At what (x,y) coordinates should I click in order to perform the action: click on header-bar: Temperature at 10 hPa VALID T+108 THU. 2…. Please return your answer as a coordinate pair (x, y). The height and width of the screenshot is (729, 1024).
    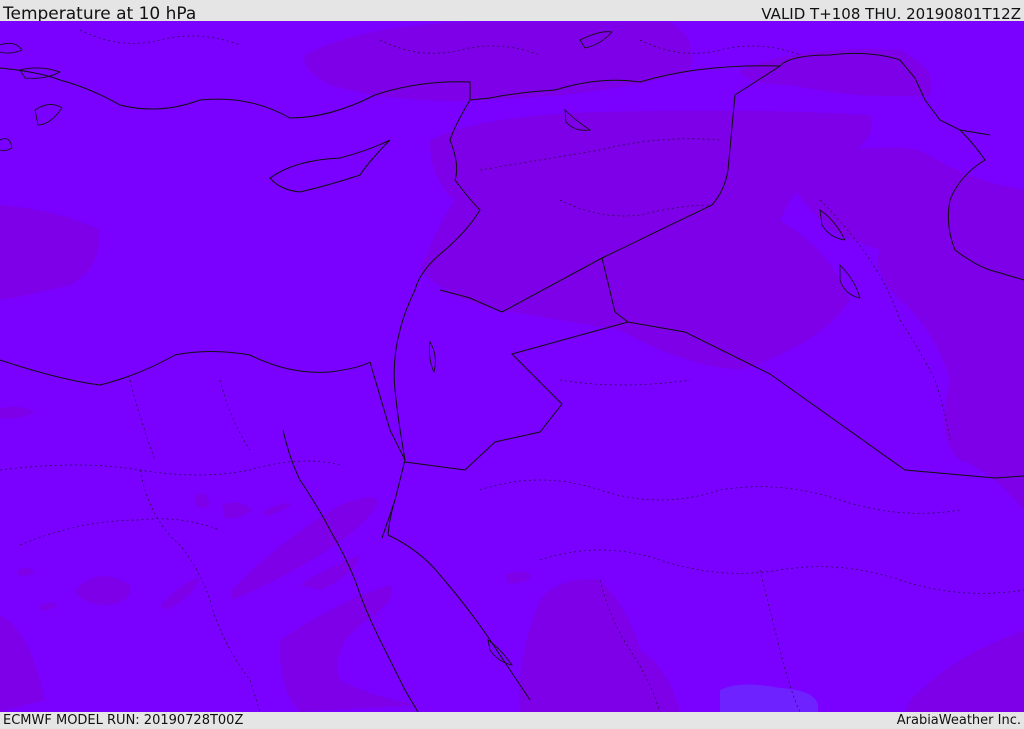
    Looking at the image, I should click on (512, 12).